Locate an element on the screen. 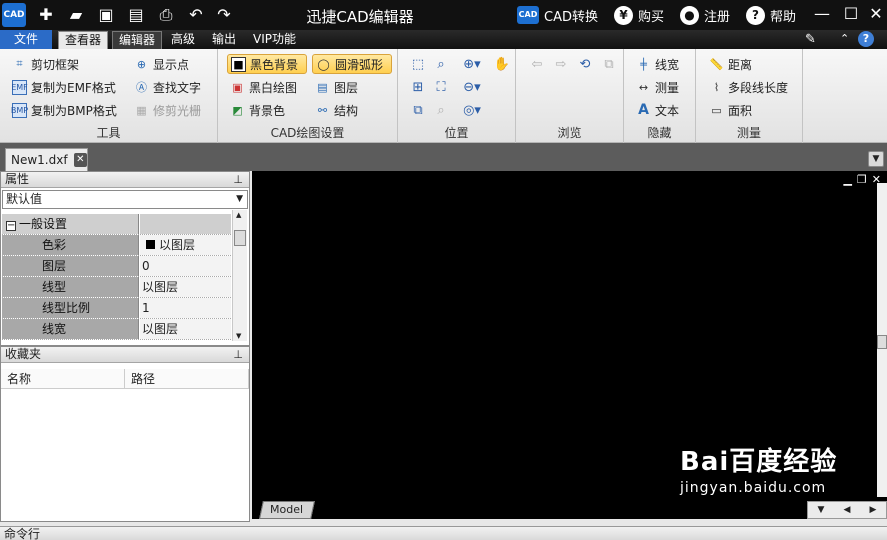  yen-icon: ¥ is located at coordinates (623, 15).